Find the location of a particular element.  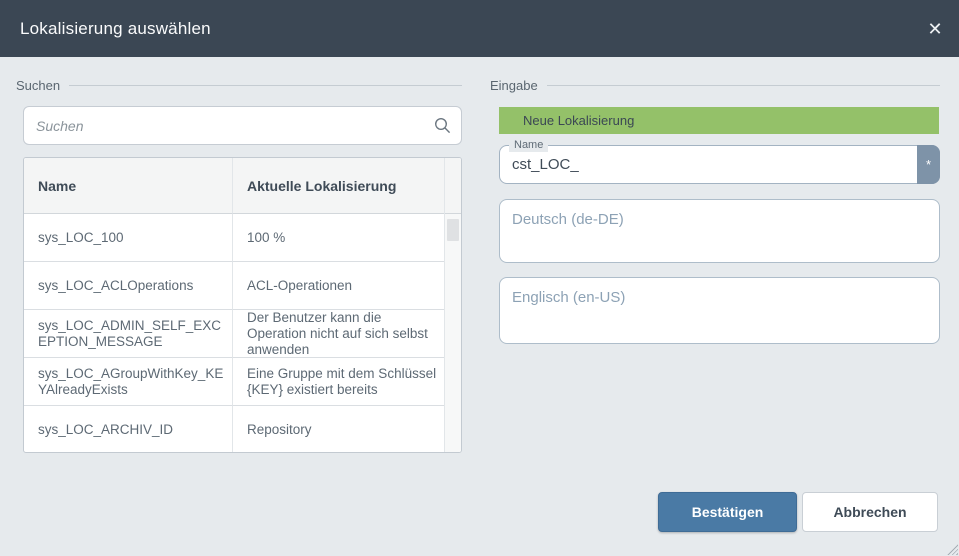

scrollbar-header-spacer is located at coordinates (453, 186).